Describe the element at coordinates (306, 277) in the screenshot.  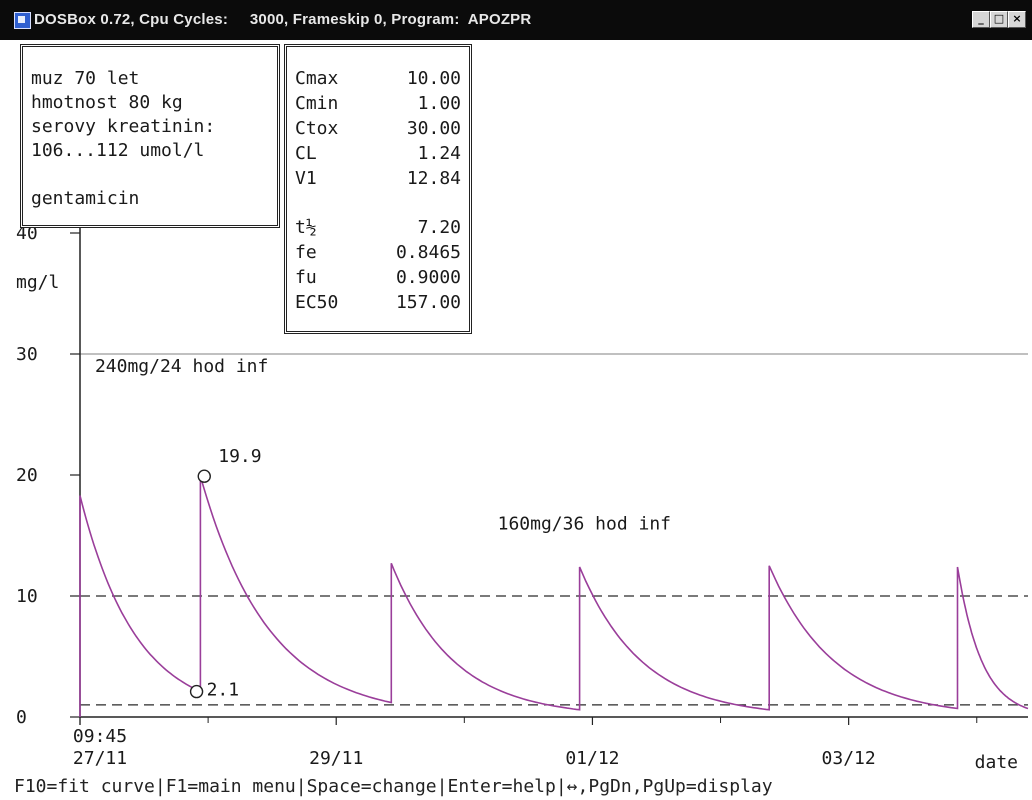
I see `param-name: fu` at that location.